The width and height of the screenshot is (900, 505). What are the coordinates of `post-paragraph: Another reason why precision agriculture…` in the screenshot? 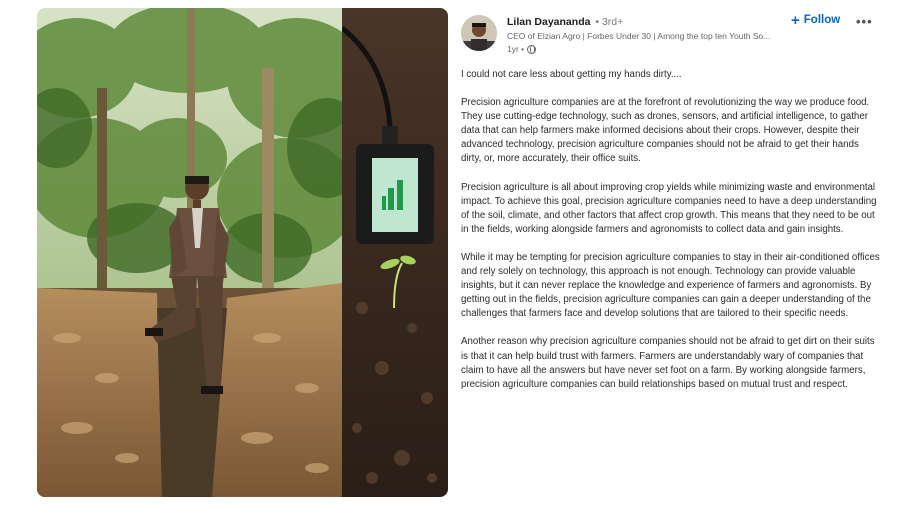 It's located at (668, 363).